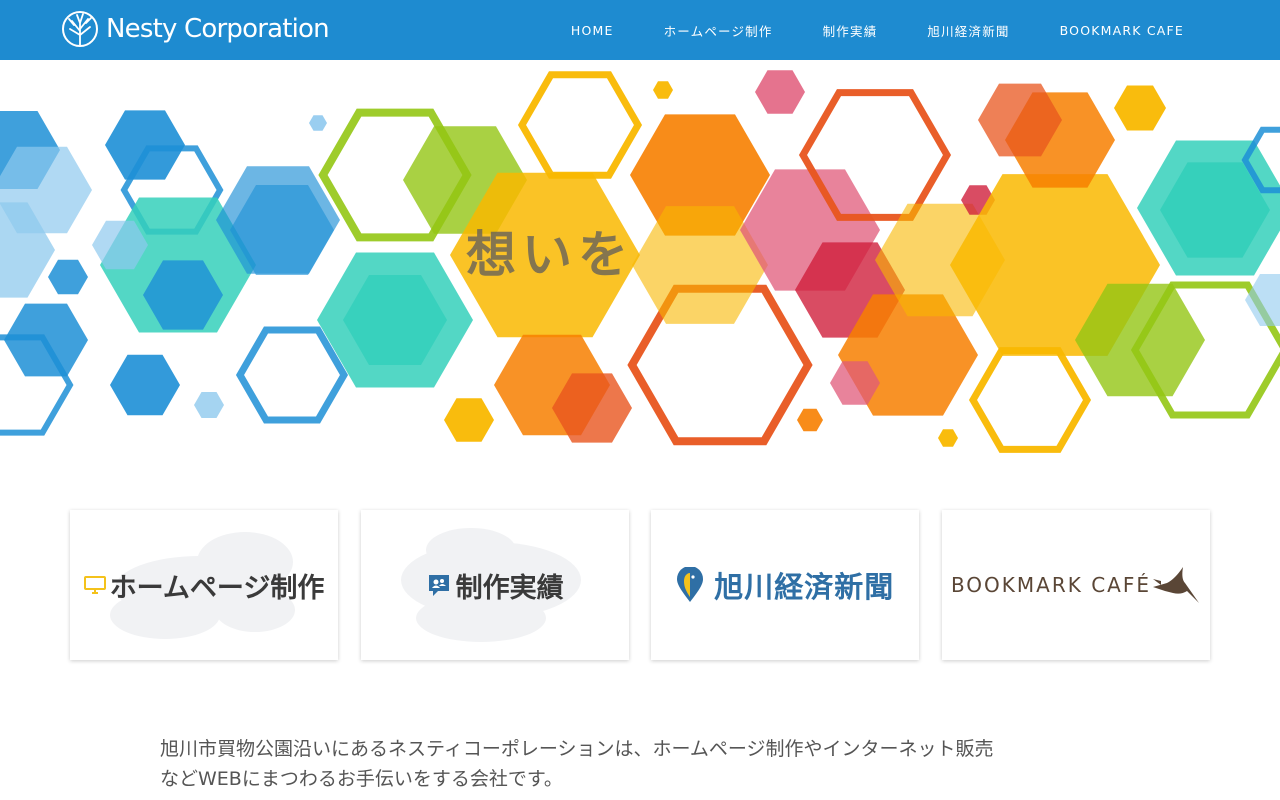 The height and width of the screenshot is (800, 1280). I want to click on nav-bookmark-cafe: BOOKMARK CAFE, so click(1122, 30).